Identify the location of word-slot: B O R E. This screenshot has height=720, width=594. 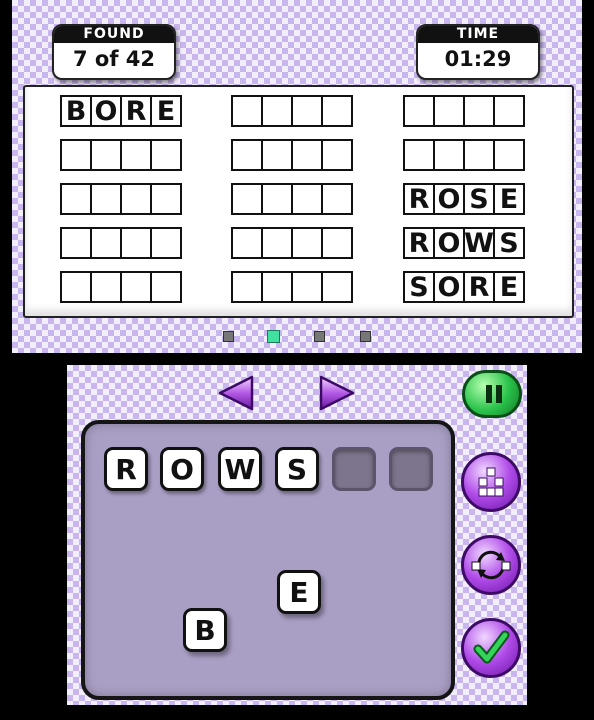
(121, 111).